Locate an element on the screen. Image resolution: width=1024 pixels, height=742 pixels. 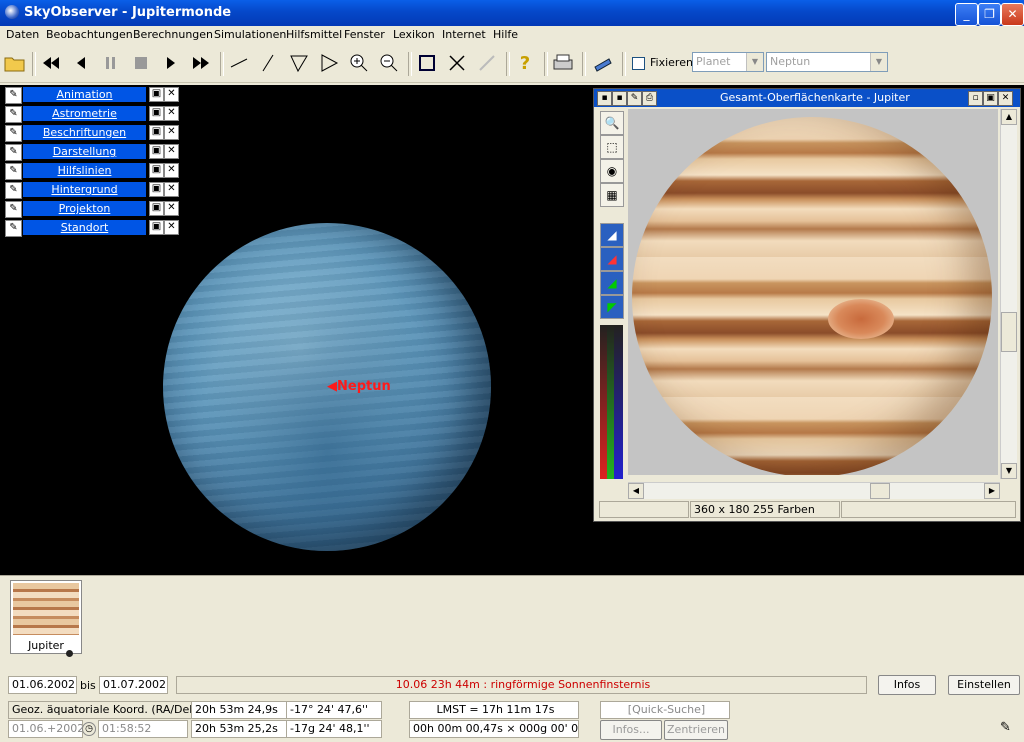
open-folder-icon is located at coordinates (15, 63).